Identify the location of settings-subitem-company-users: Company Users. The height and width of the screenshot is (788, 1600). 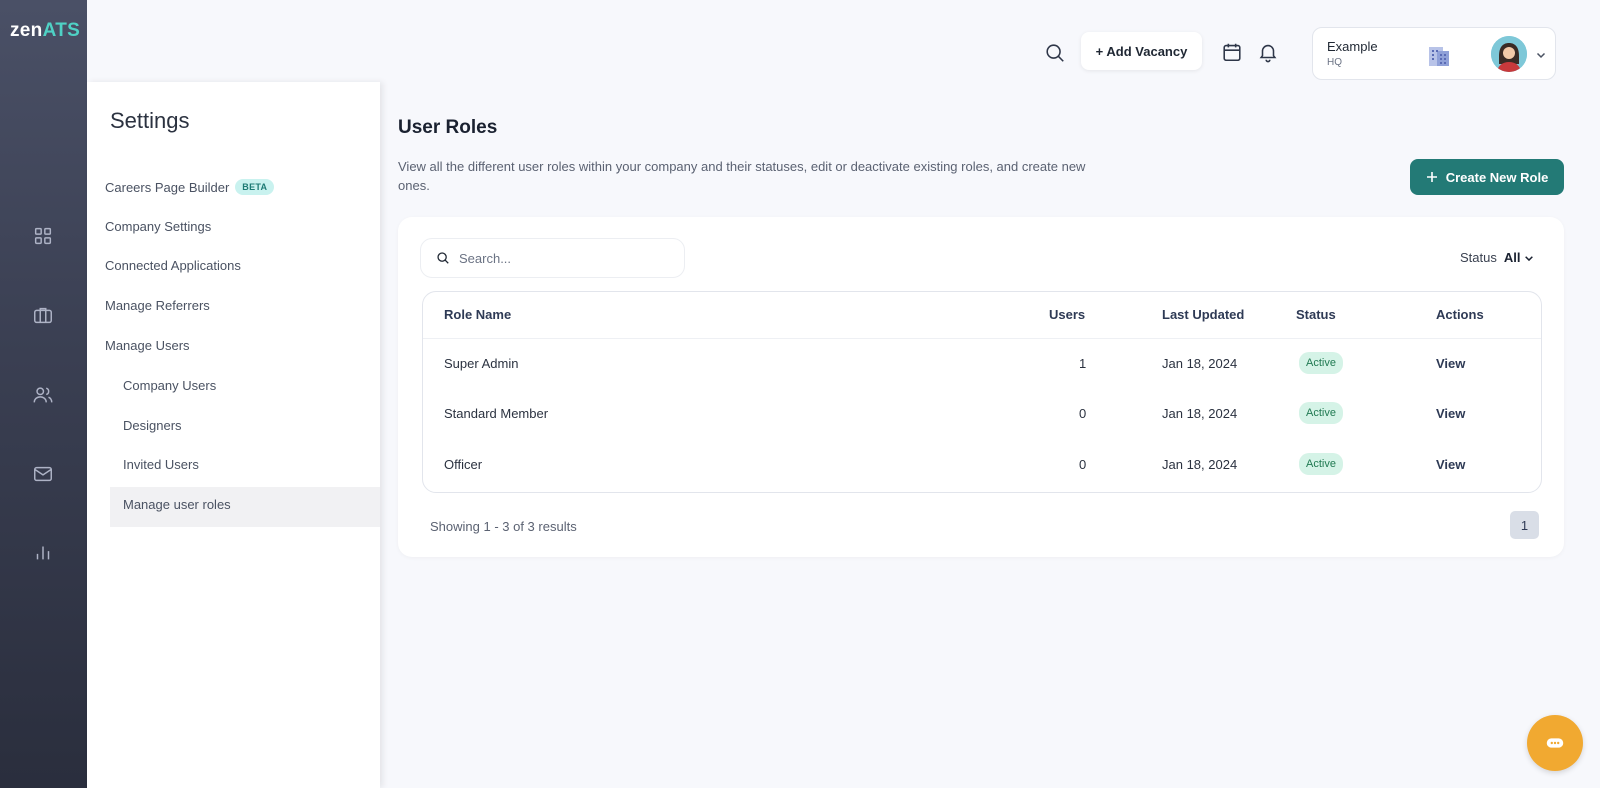
(169, 385).